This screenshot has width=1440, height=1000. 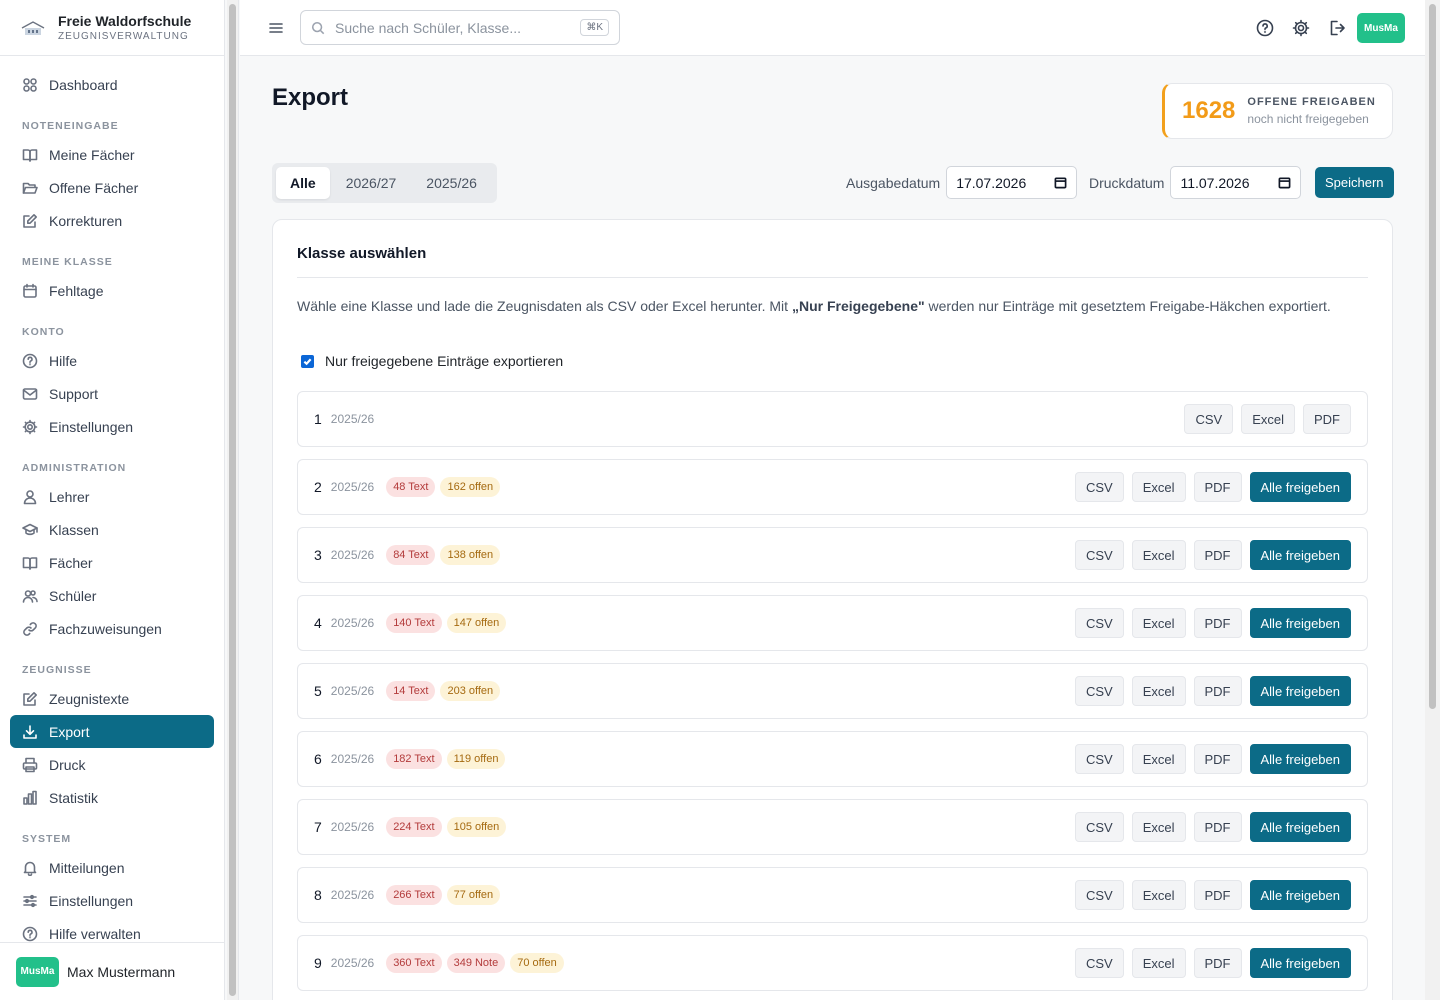 I want to click on sidebar-item-support: Support, so click(x=112, y=393).